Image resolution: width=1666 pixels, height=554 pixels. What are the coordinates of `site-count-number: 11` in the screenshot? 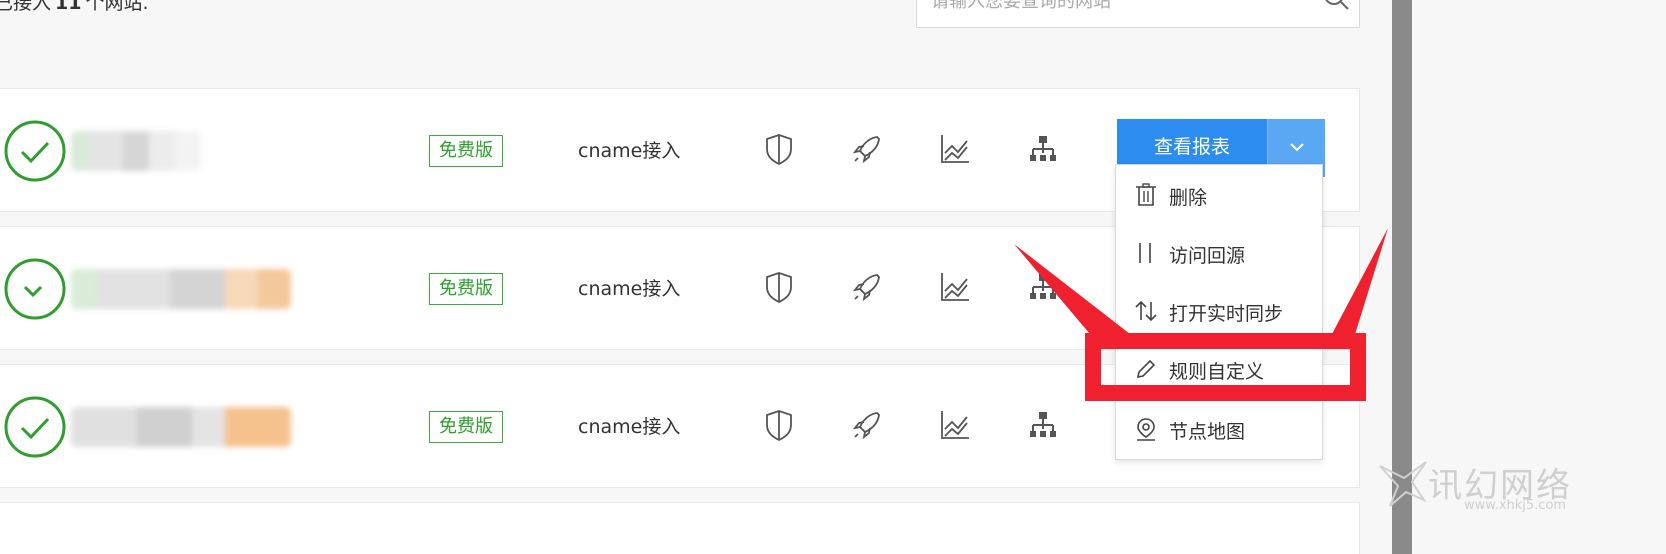 It's located at (68, 7).